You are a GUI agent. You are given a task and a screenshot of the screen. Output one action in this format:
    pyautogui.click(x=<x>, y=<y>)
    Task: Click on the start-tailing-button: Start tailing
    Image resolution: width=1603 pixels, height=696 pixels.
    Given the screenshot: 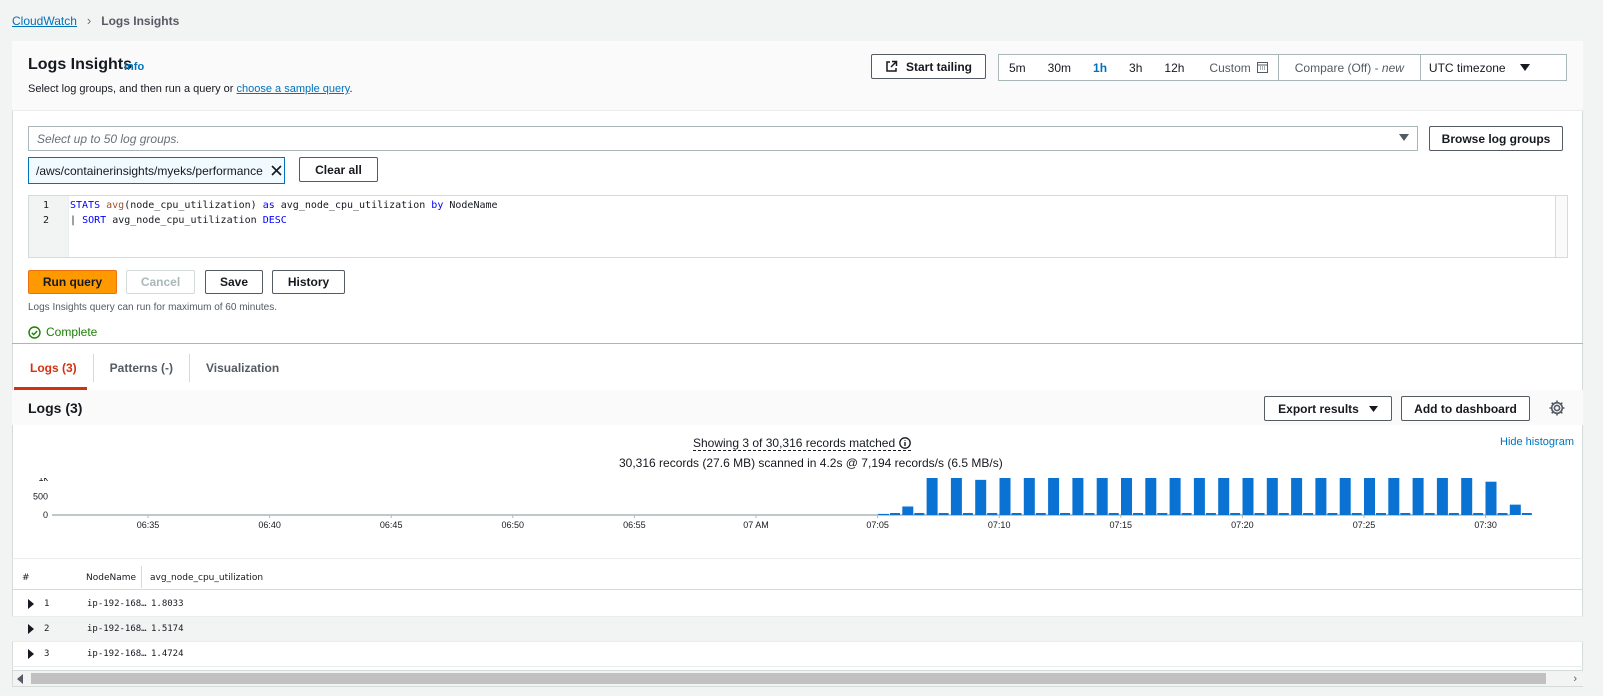 What is the action you would take?
    pyautogui.click(x=928, y=66)
    